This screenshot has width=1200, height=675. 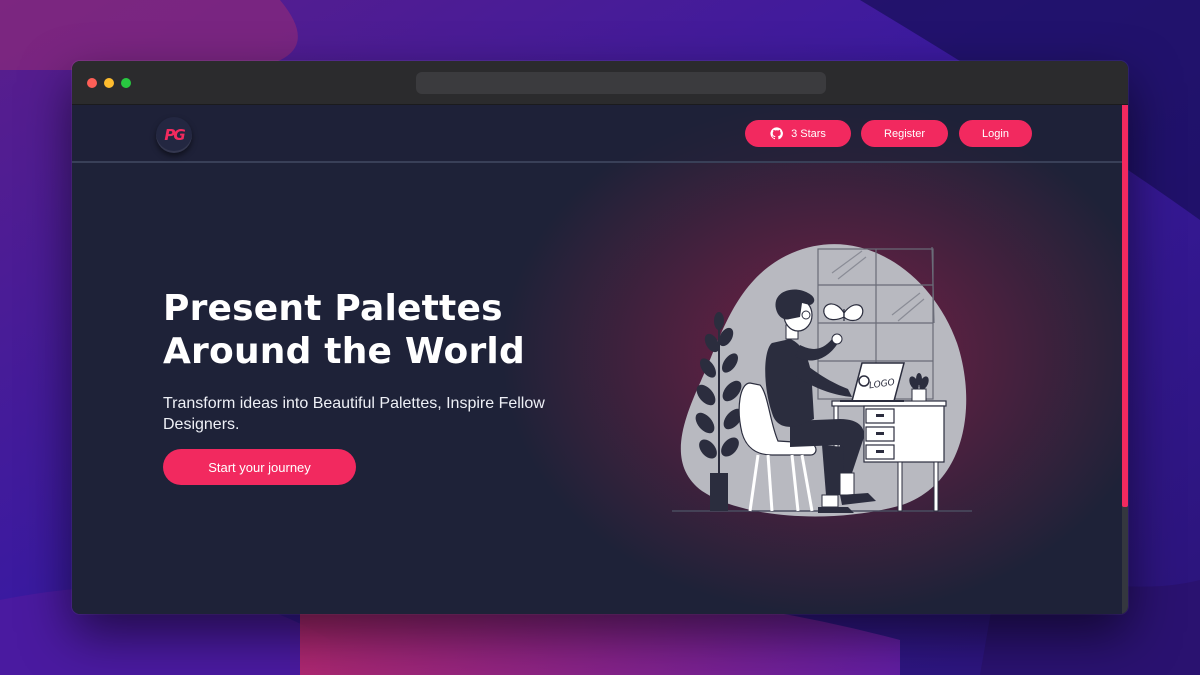 I want to click on github-icon, so click(x=776, y=133).